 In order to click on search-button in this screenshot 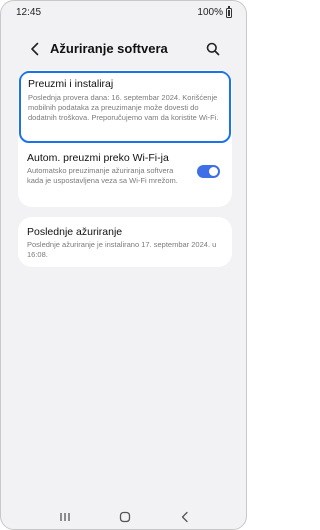, I will do `click(213, 49)`.